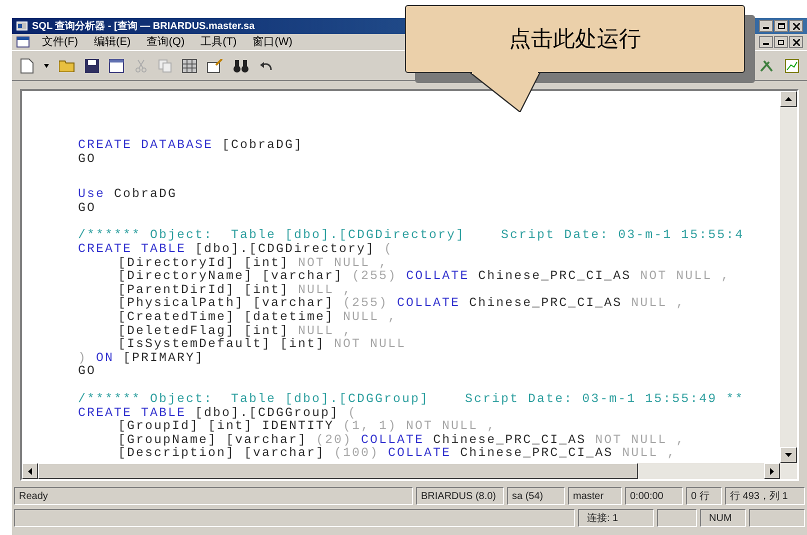  Describe the element at coordinates (595, 496) in the screenshot. I see `status-panel: master` at that location.